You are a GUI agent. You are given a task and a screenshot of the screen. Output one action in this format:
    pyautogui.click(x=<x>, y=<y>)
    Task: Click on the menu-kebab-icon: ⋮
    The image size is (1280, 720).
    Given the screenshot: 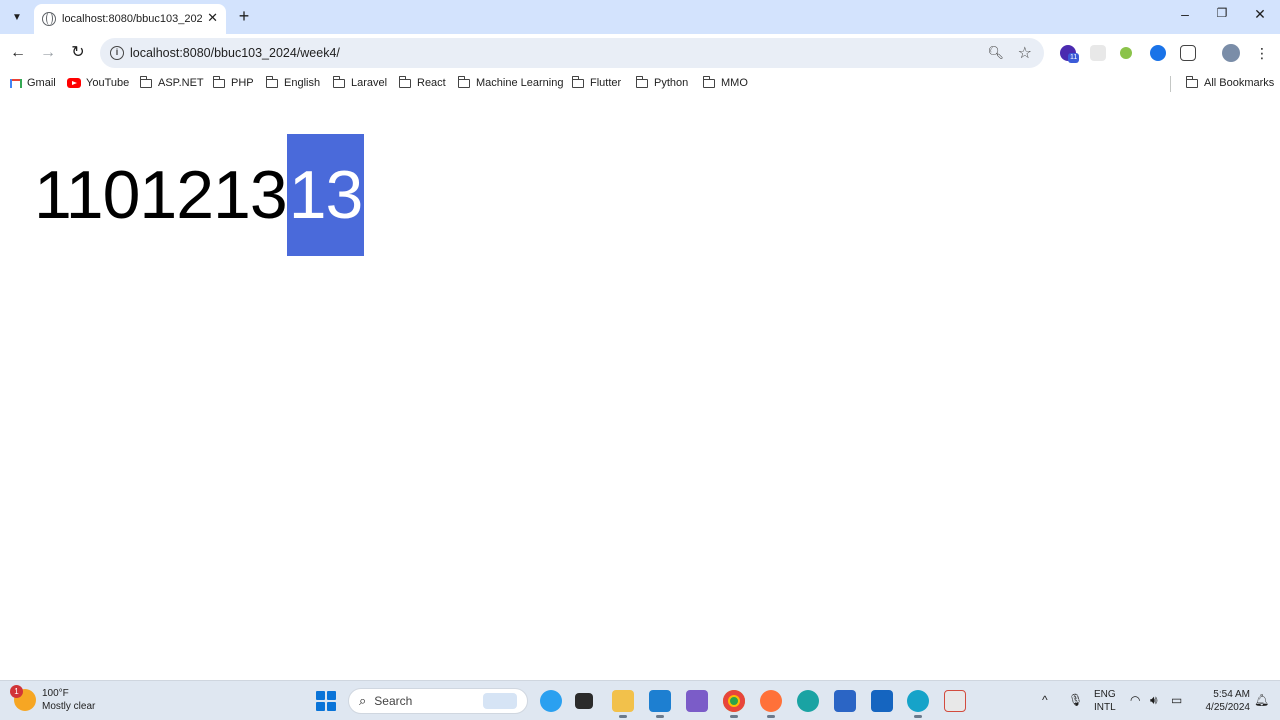 What is the action you would take?
    pyautogui.click(x=1262, y=53)
    